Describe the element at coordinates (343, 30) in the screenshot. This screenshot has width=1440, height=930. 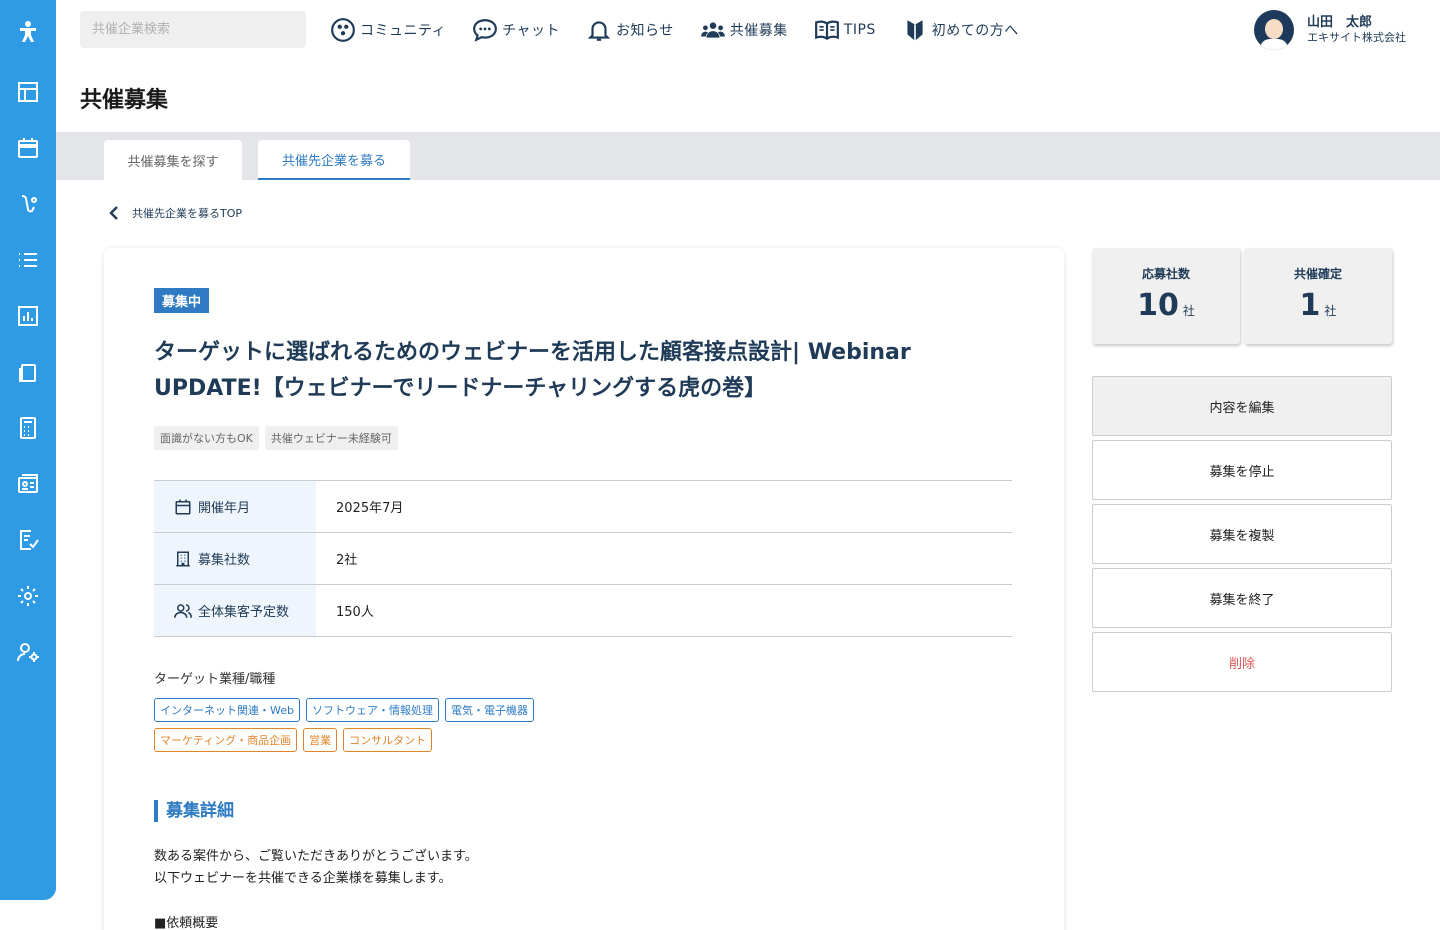
I see `community-icon` at that location.